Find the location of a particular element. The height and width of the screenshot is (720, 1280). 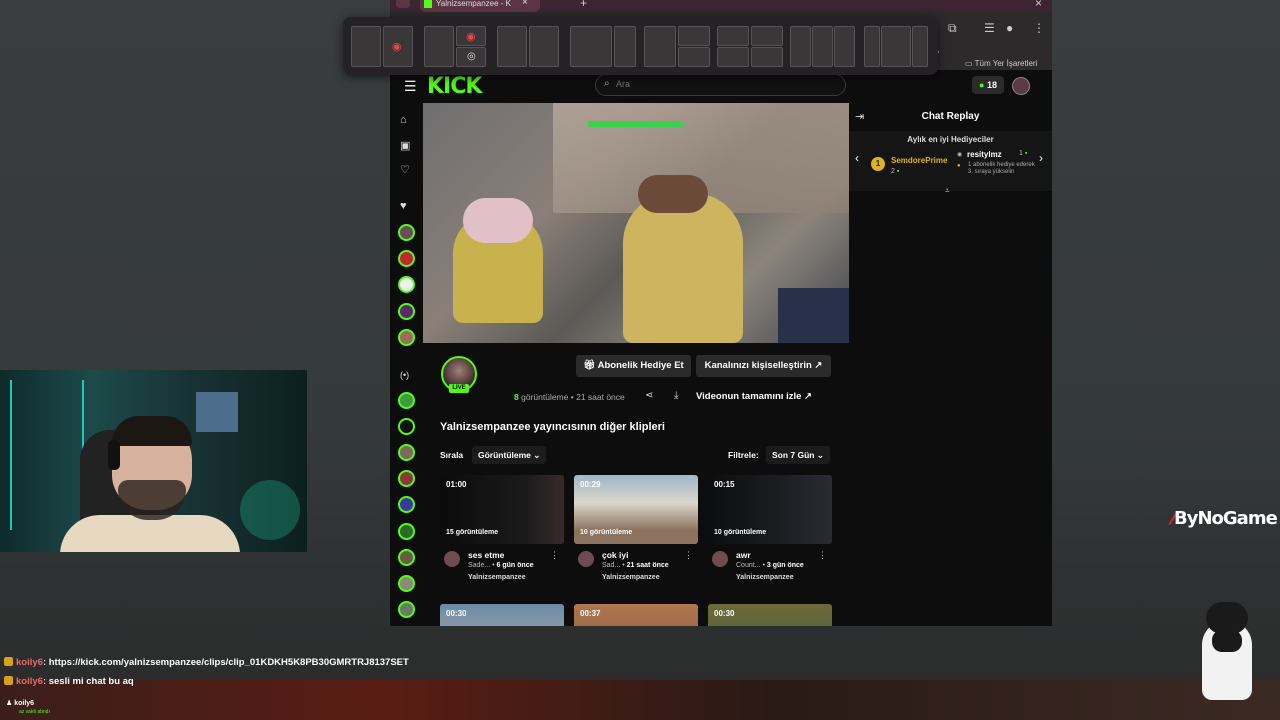

search-bar: ⌕ is located at coordinates (720, 85).